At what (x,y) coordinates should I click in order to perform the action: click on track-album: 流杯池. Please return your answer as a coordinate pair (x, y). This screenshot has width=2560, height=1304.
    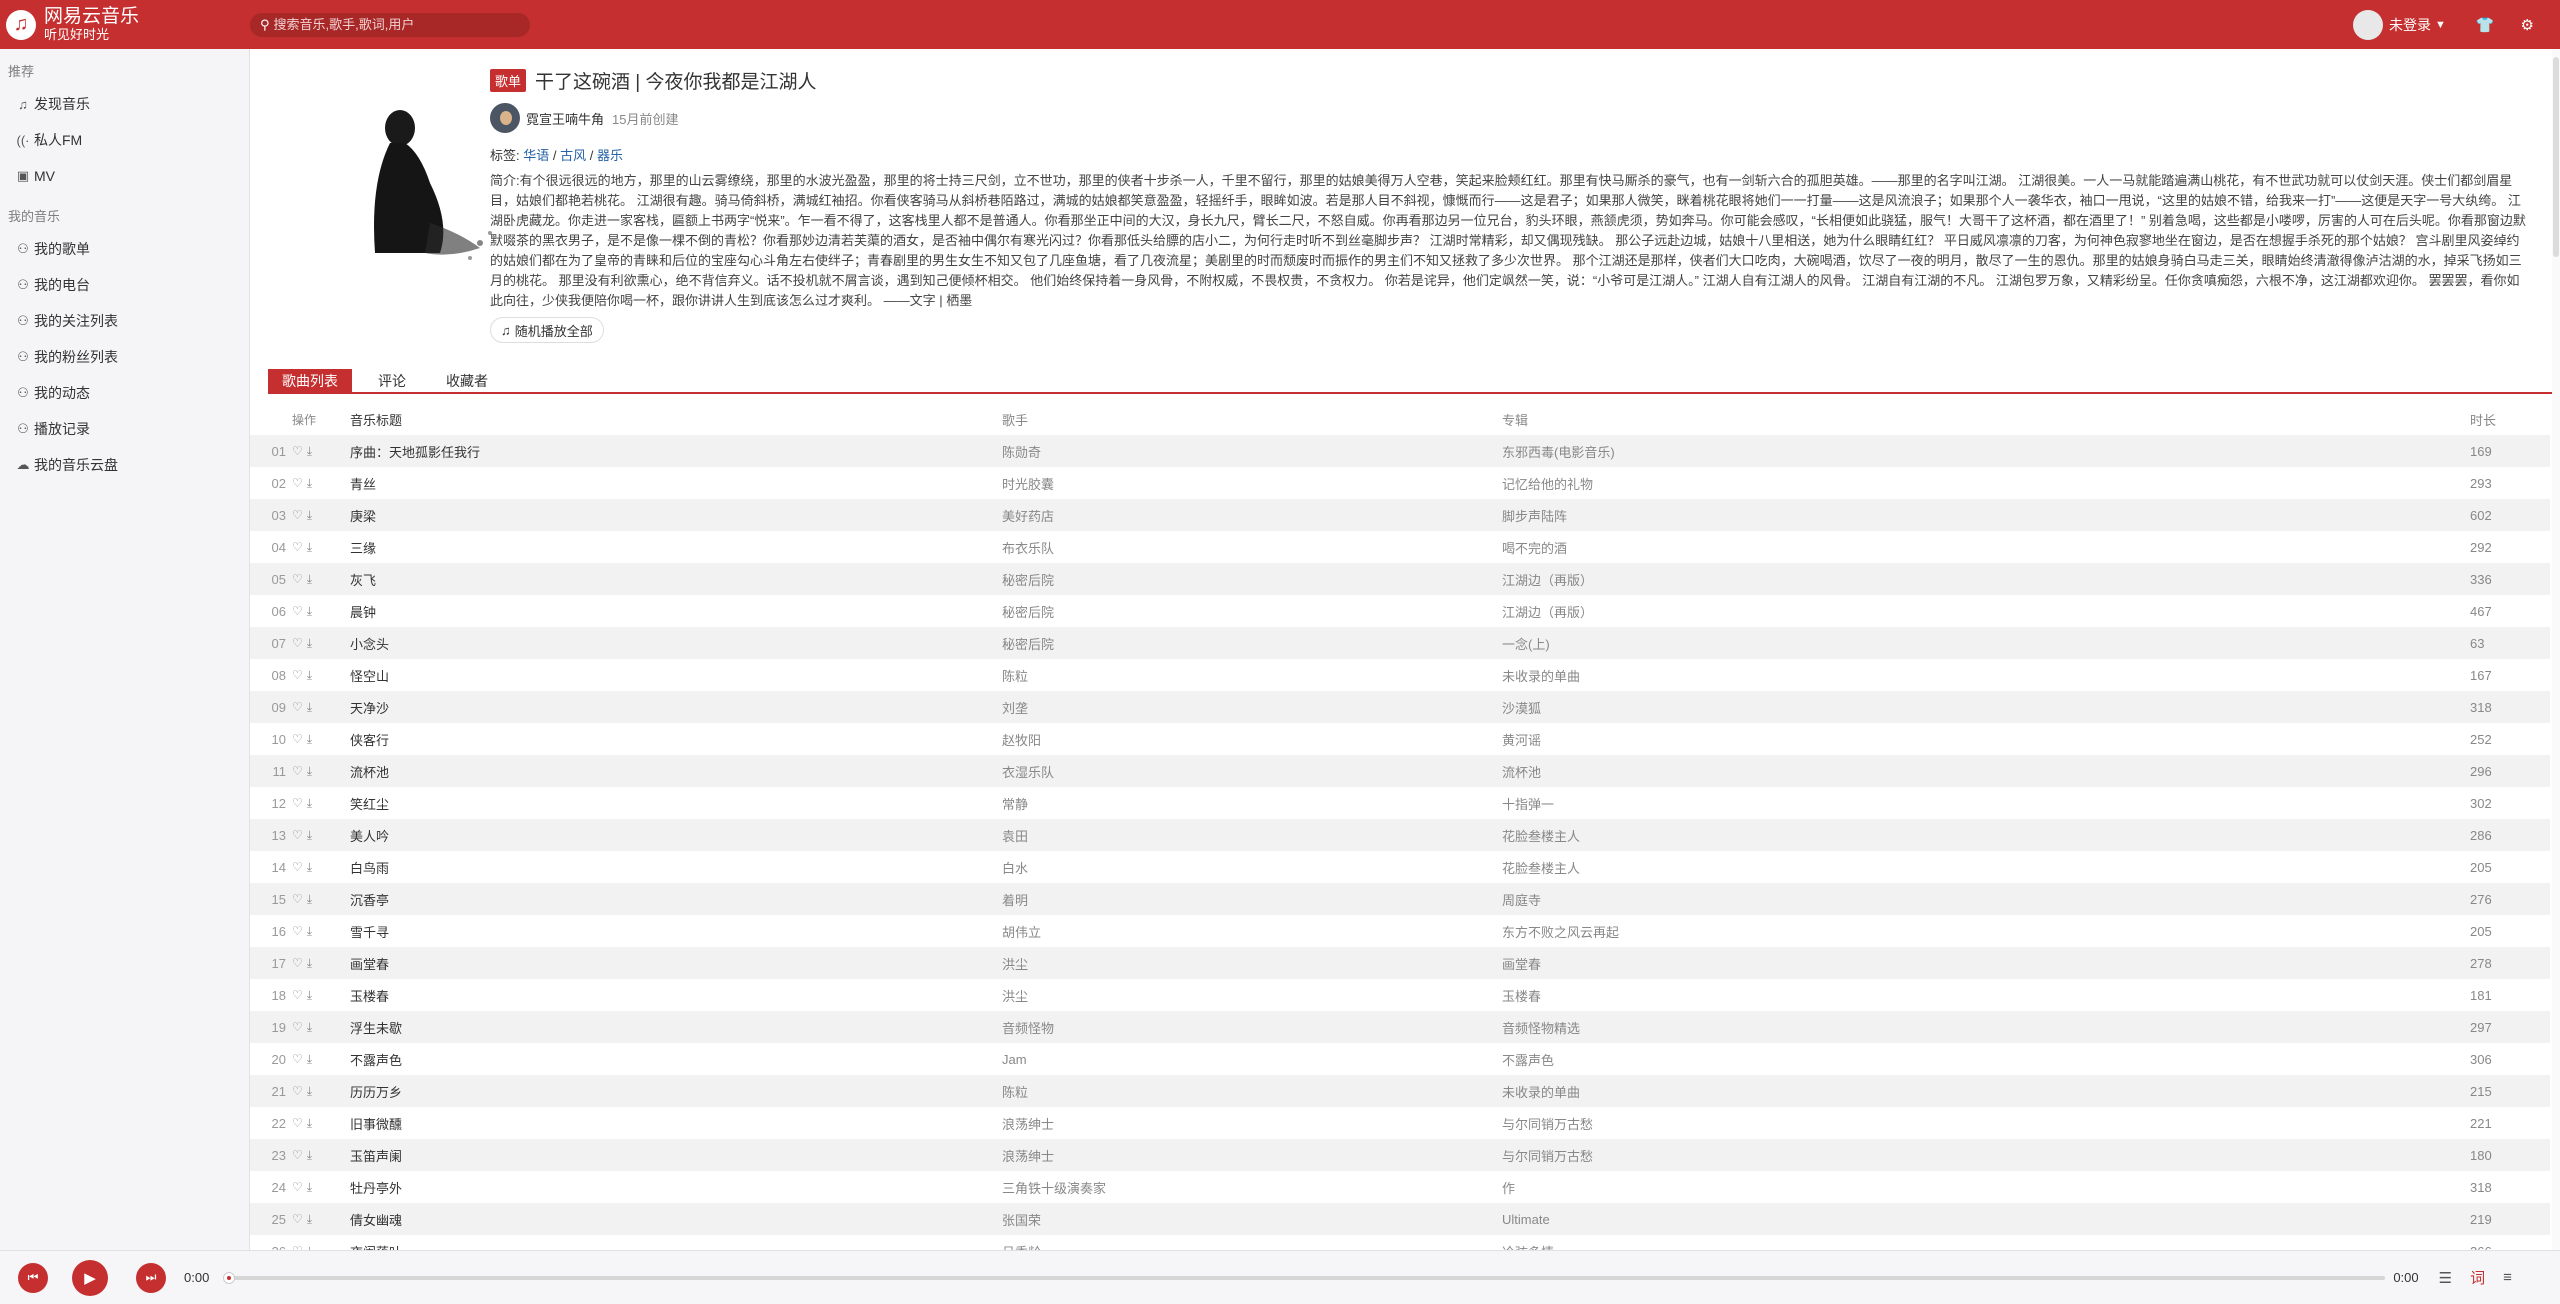
    Looking at the image, I should click on (1986, 771).